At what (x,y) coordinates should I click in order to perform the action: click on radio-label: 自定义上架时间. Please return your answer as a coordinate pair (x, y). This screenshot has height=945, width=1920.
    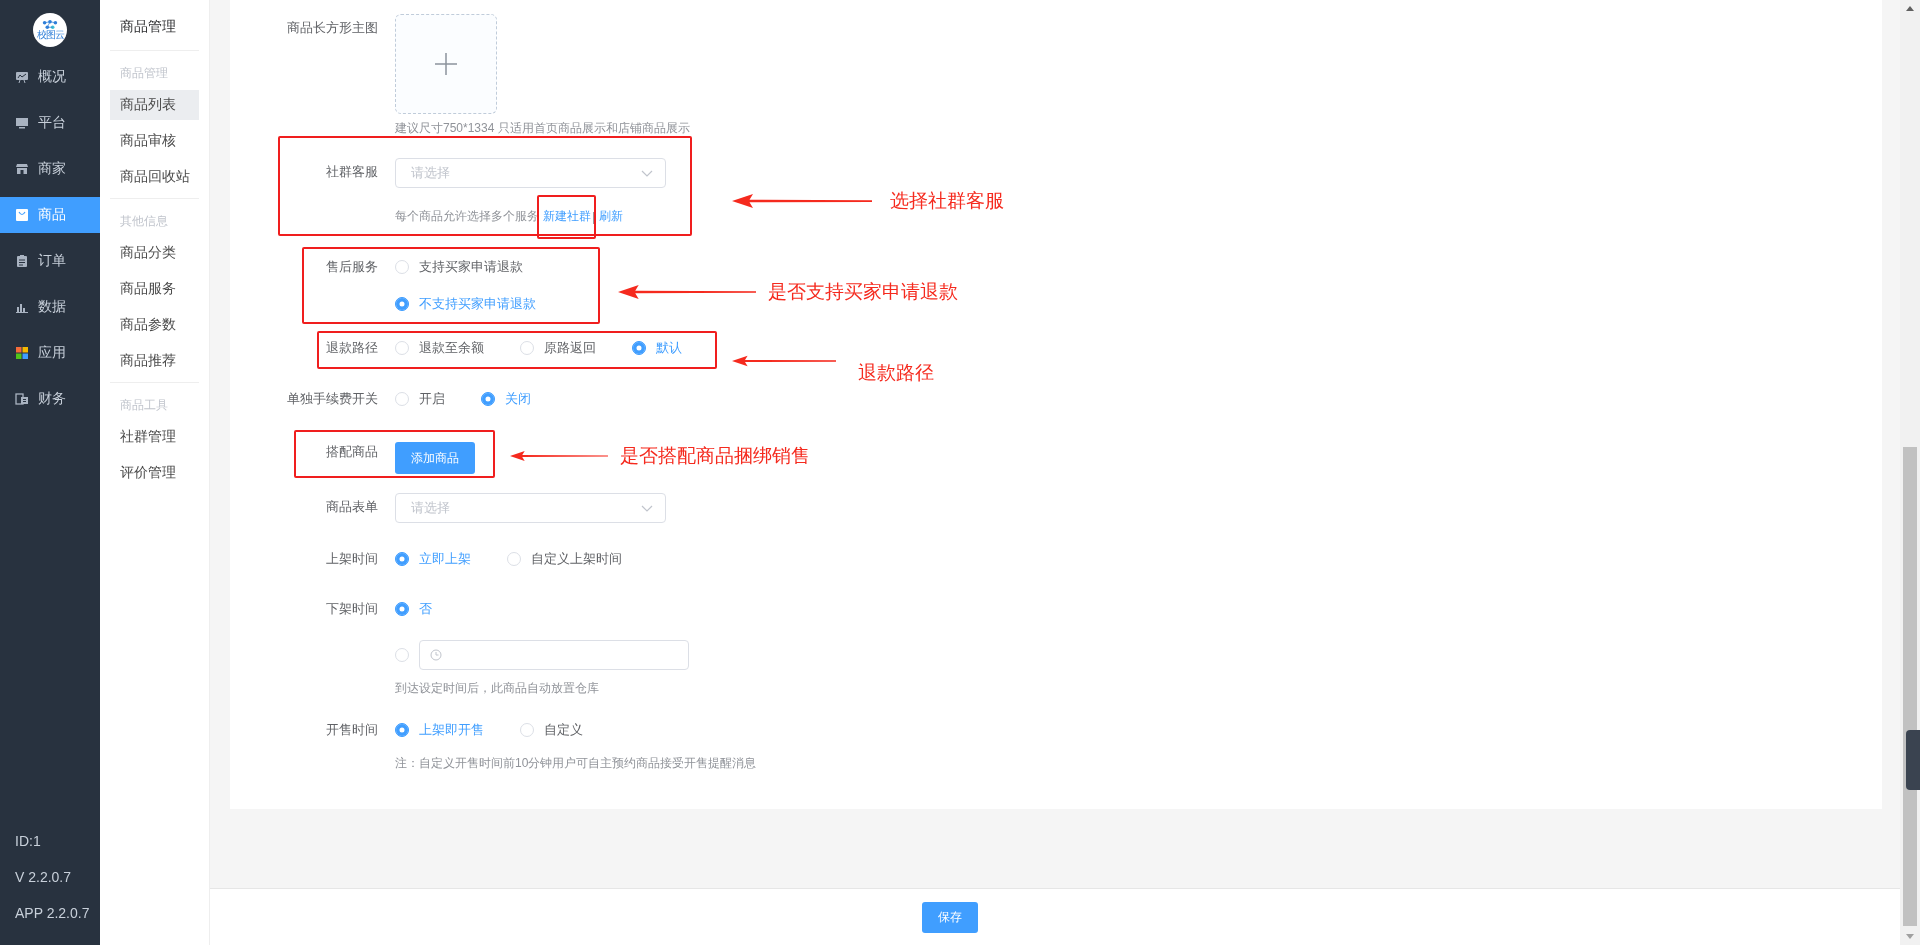
    Looking at the image, I should click on (576, 559).